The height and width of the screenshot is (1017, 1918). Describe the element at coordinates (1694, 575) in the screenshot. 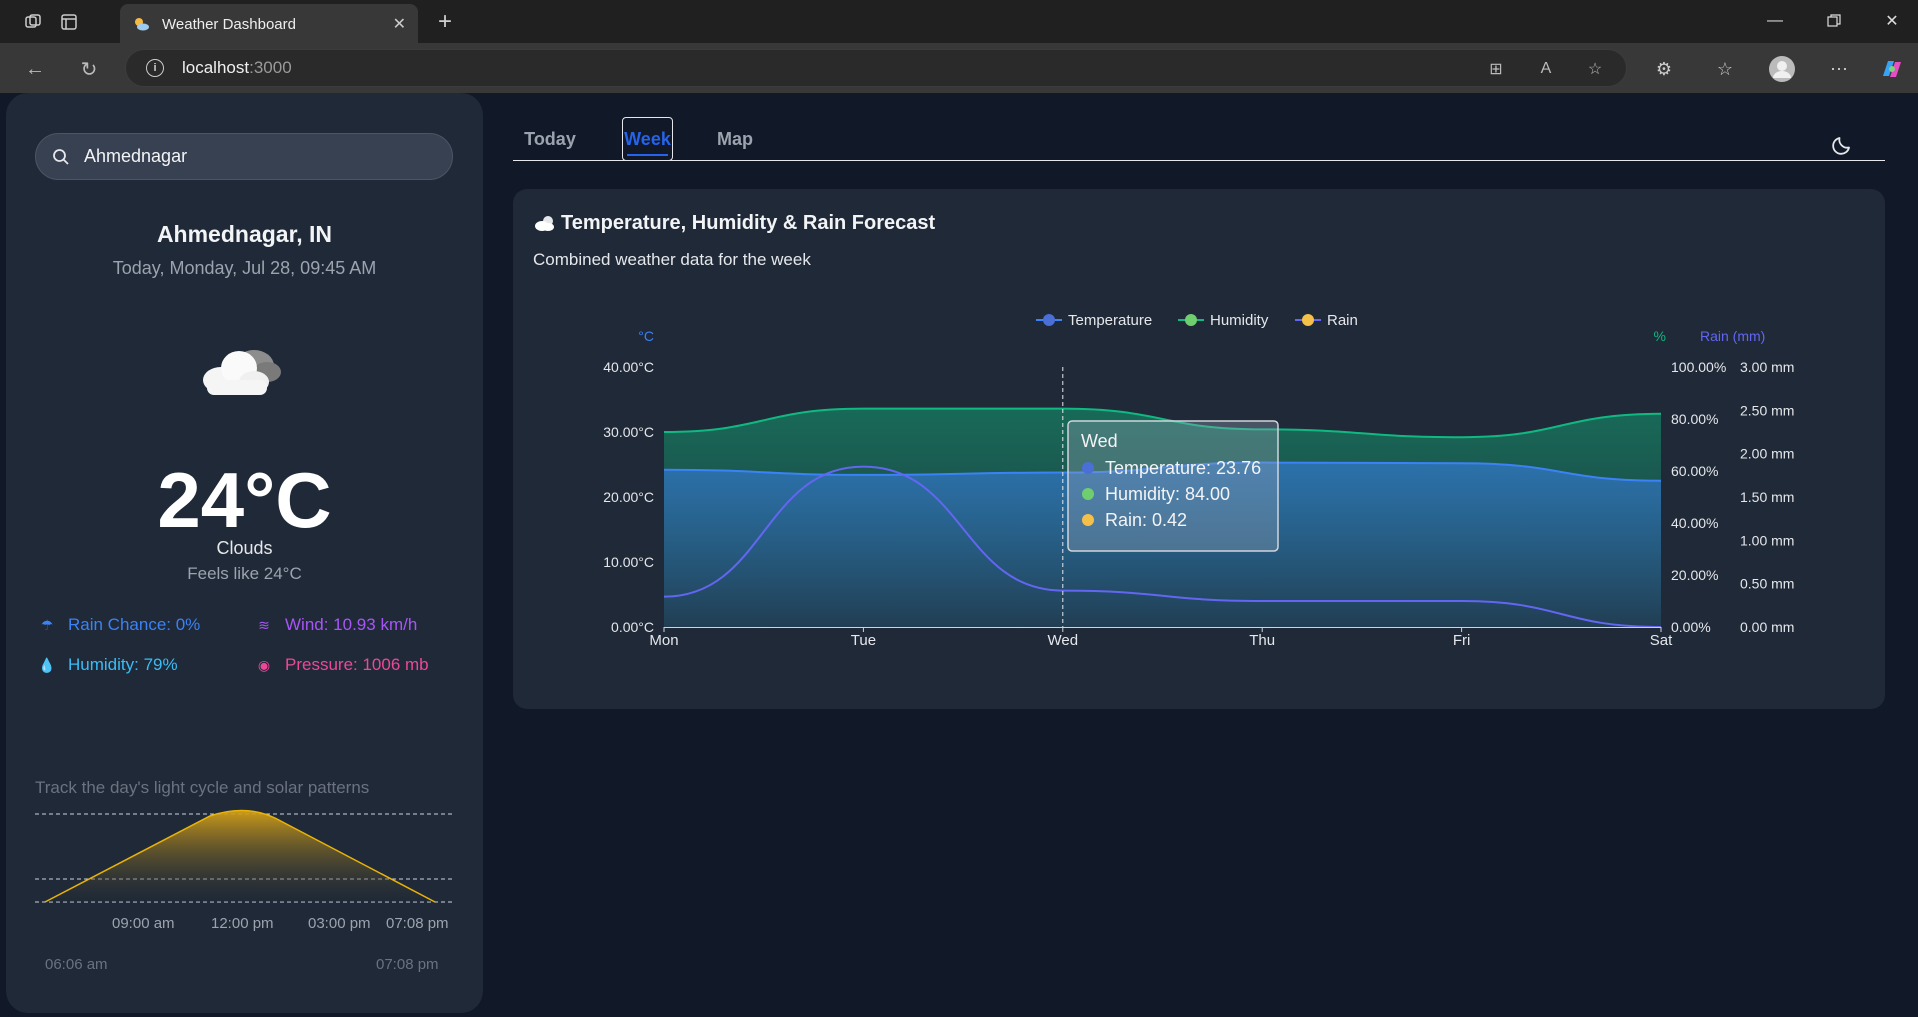

I see `y-right1-tick-label: 20.00%` at that location.